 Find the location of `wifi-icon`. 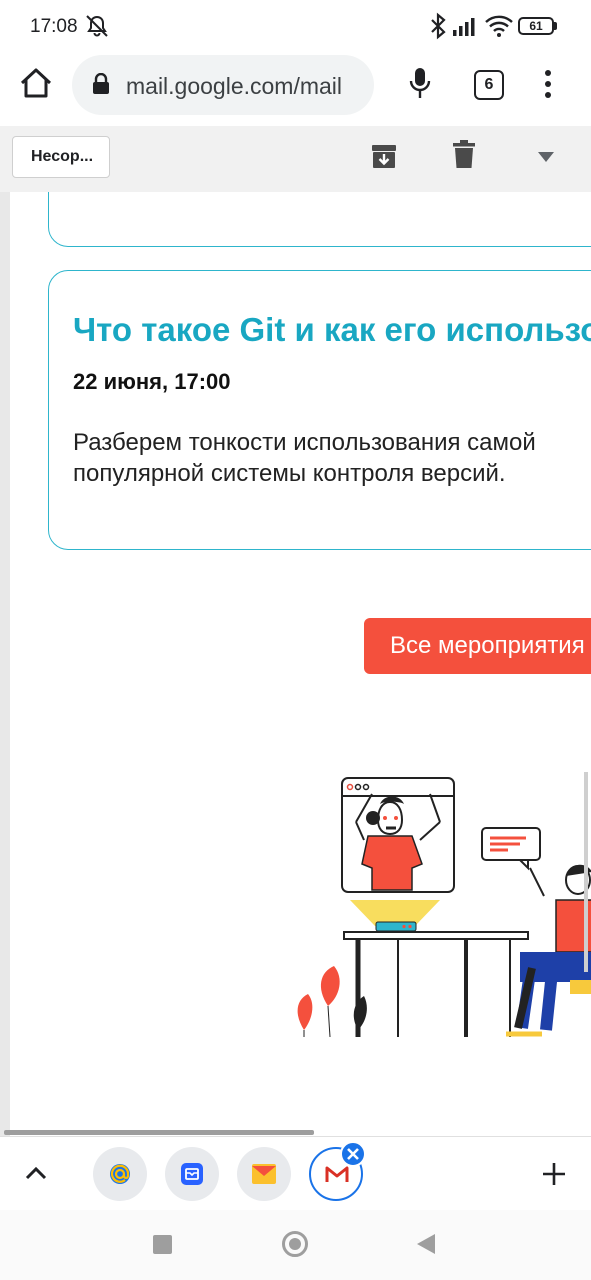

wifi-icon is located at coordinates (499, 26).